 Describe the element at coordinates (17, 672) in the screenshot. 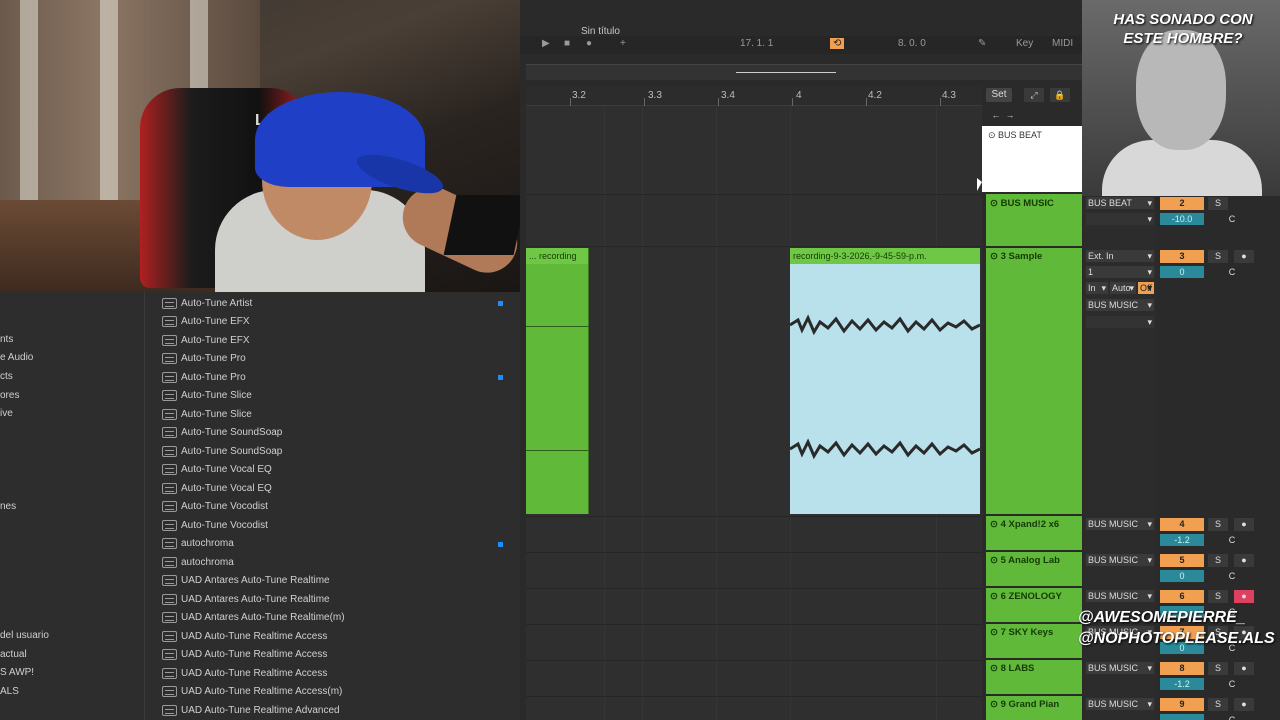

I see `sidebar-item: S AWP!` at that location.